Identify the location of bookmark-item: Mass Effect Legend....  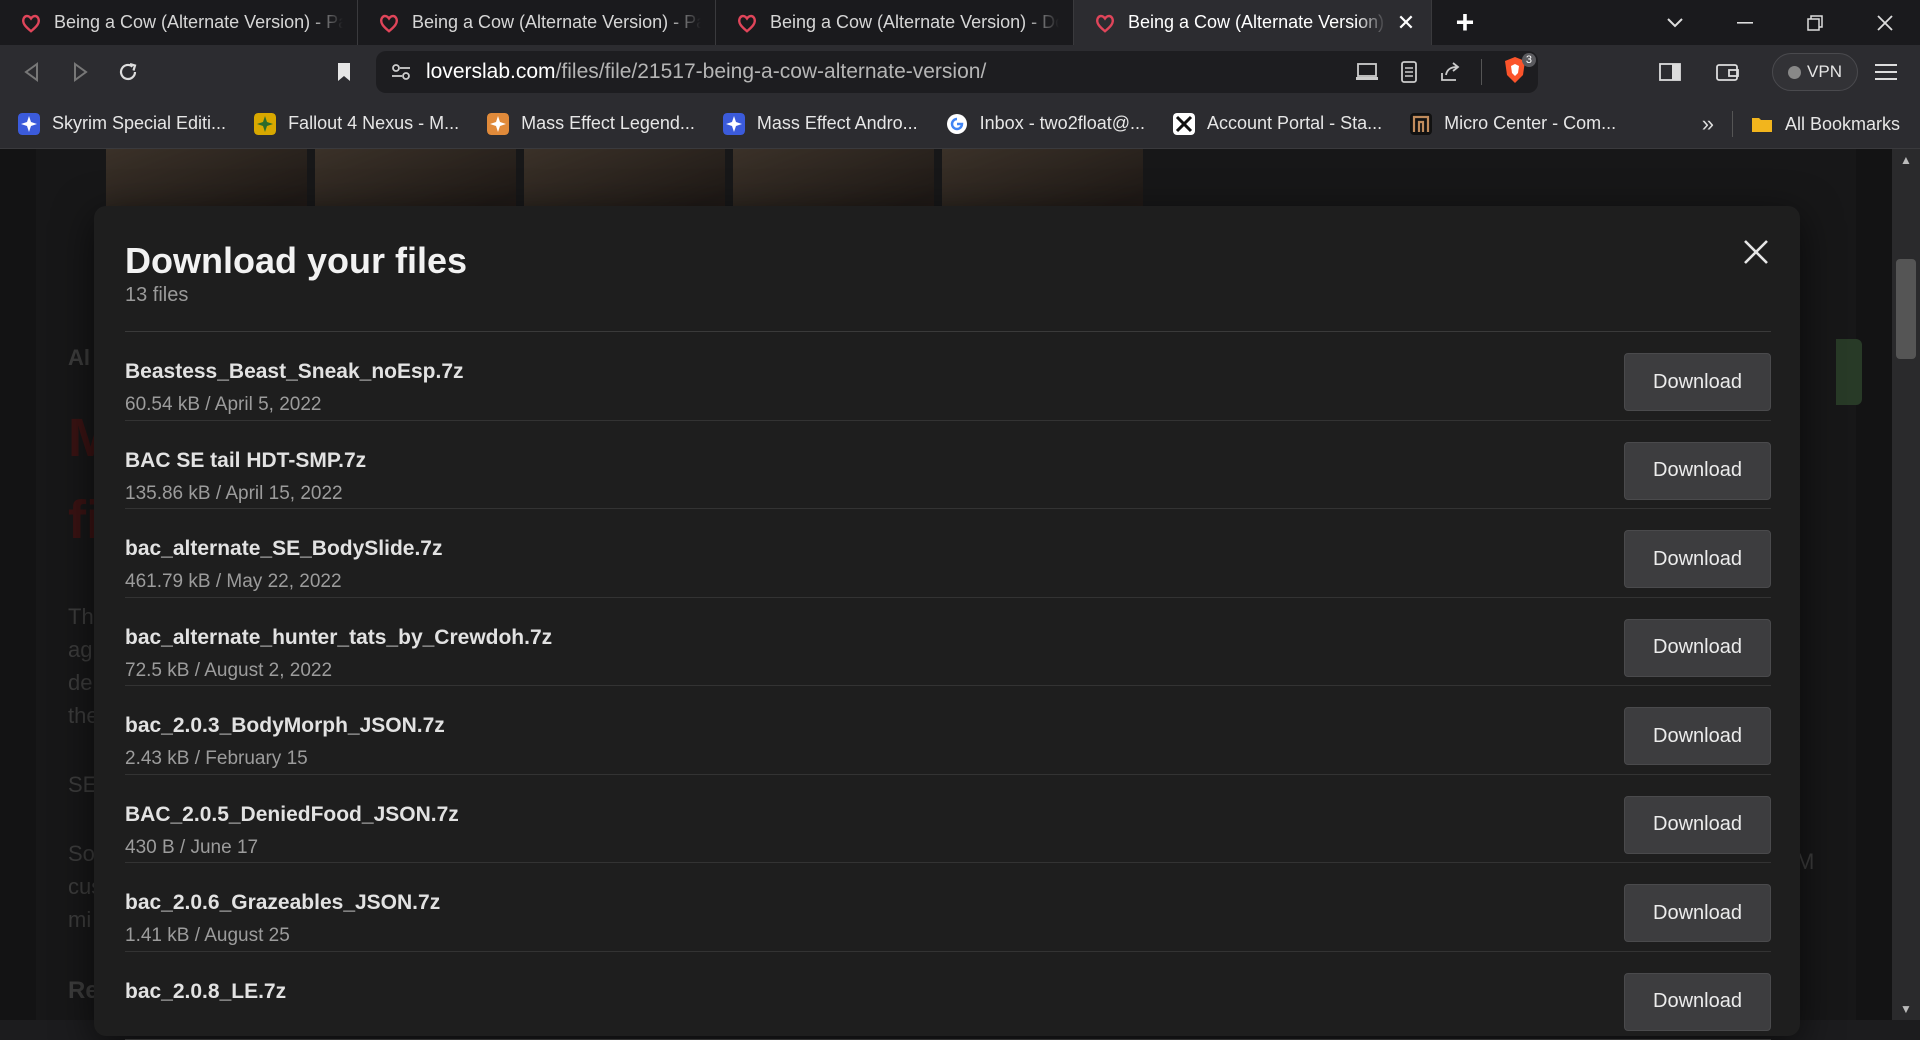
(591, 124).